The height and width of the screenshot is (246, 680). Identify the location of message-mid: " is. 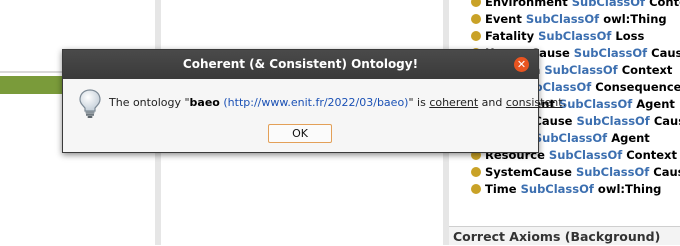
(419, 102).